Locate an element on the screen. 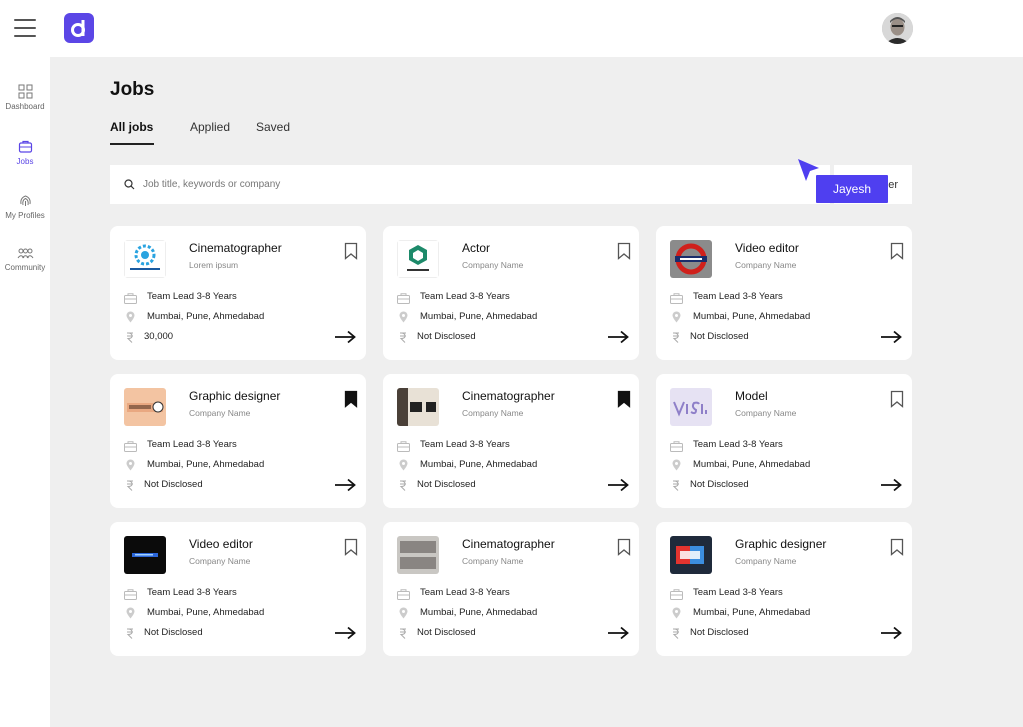 The width and height of the screenshot is (1023, 727). sidebar: Dashboard Jobs My Profiles Community is located at coordinates (25, 392).